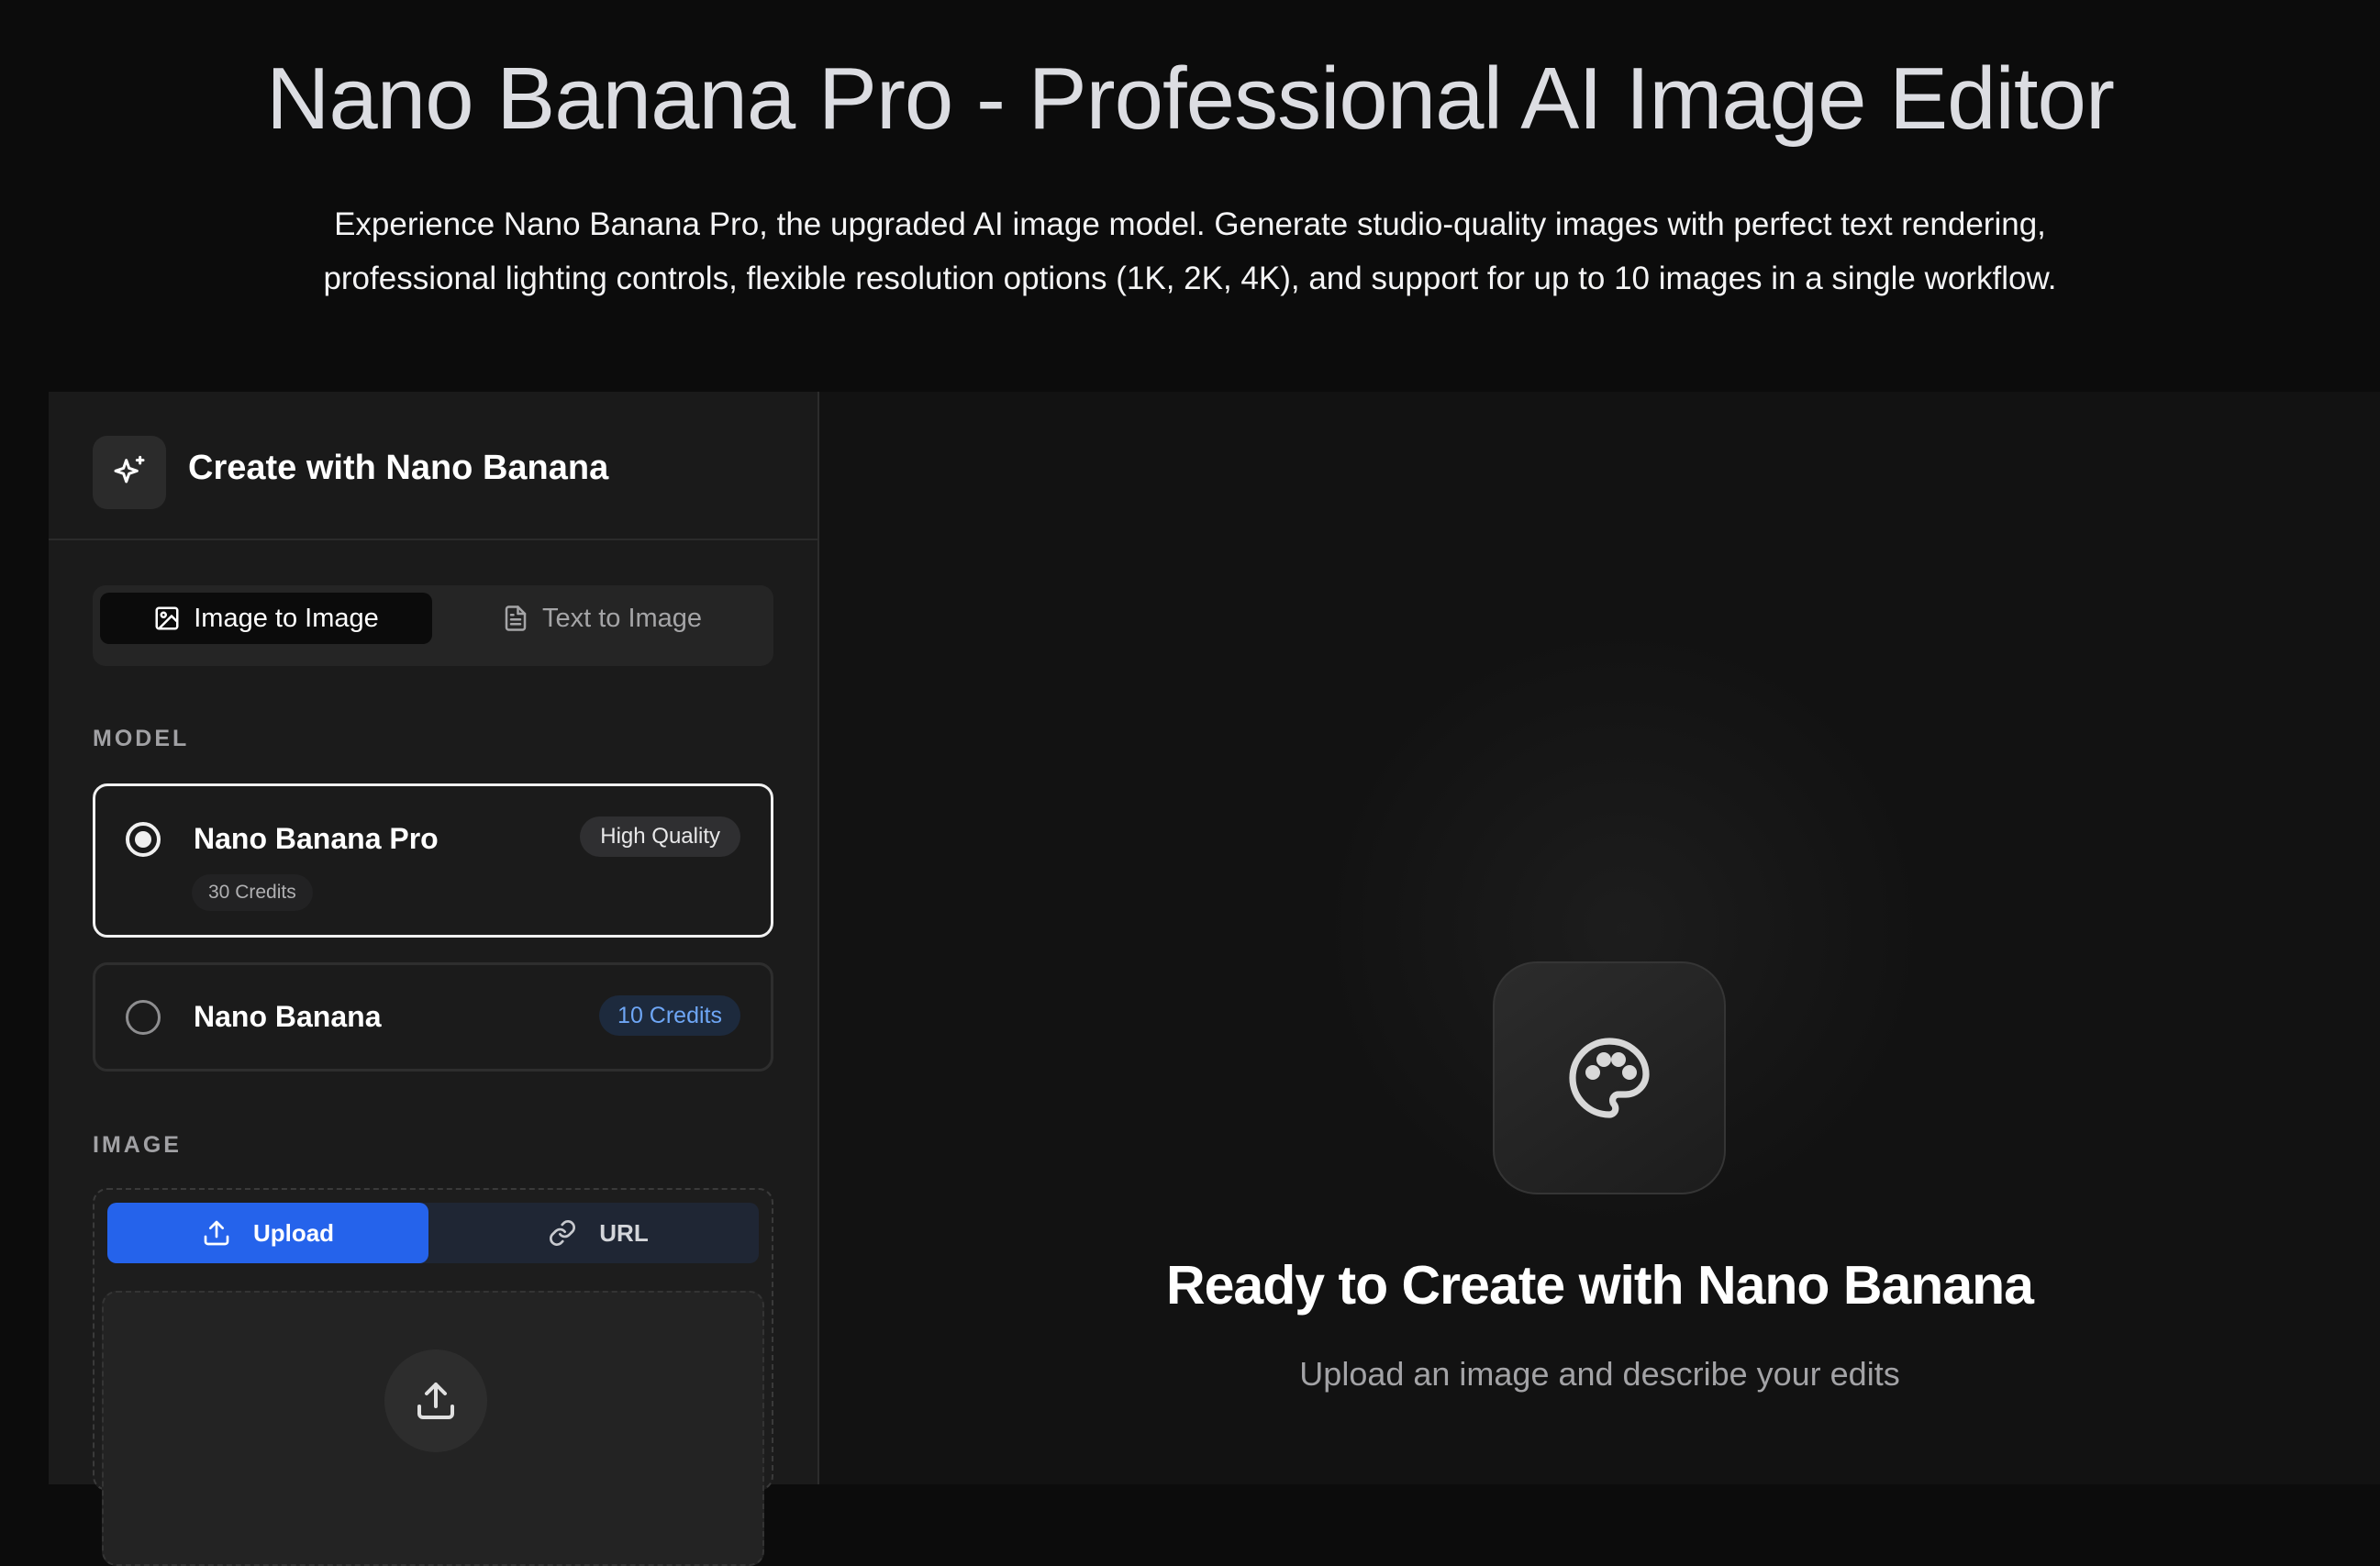 The height and width of the screenshot is (1566, 2380). I want to click on tab-text-to-image: Text to Image, so click(602, 619).